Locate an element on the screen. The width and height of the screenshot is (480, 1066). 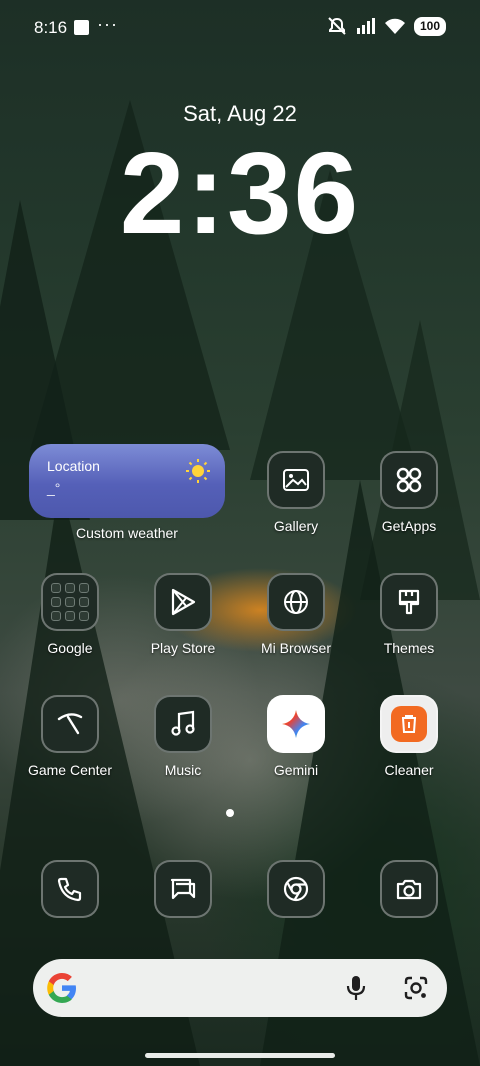
gesture-nav-handle is located at coordinates (240, 1055).